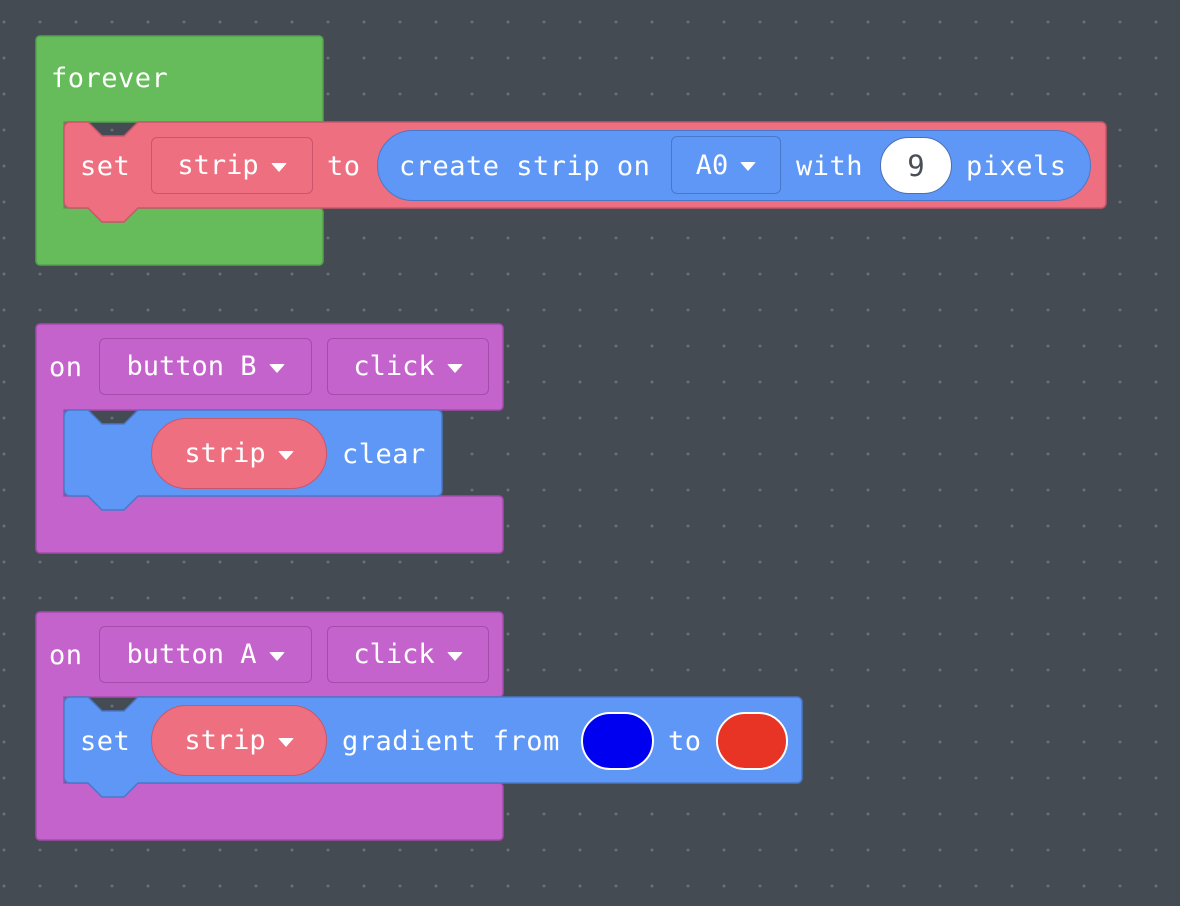 The height and width of the screenshot is (906, 1180). I want to click on event-dropdown-b: click, so click(408, 366).